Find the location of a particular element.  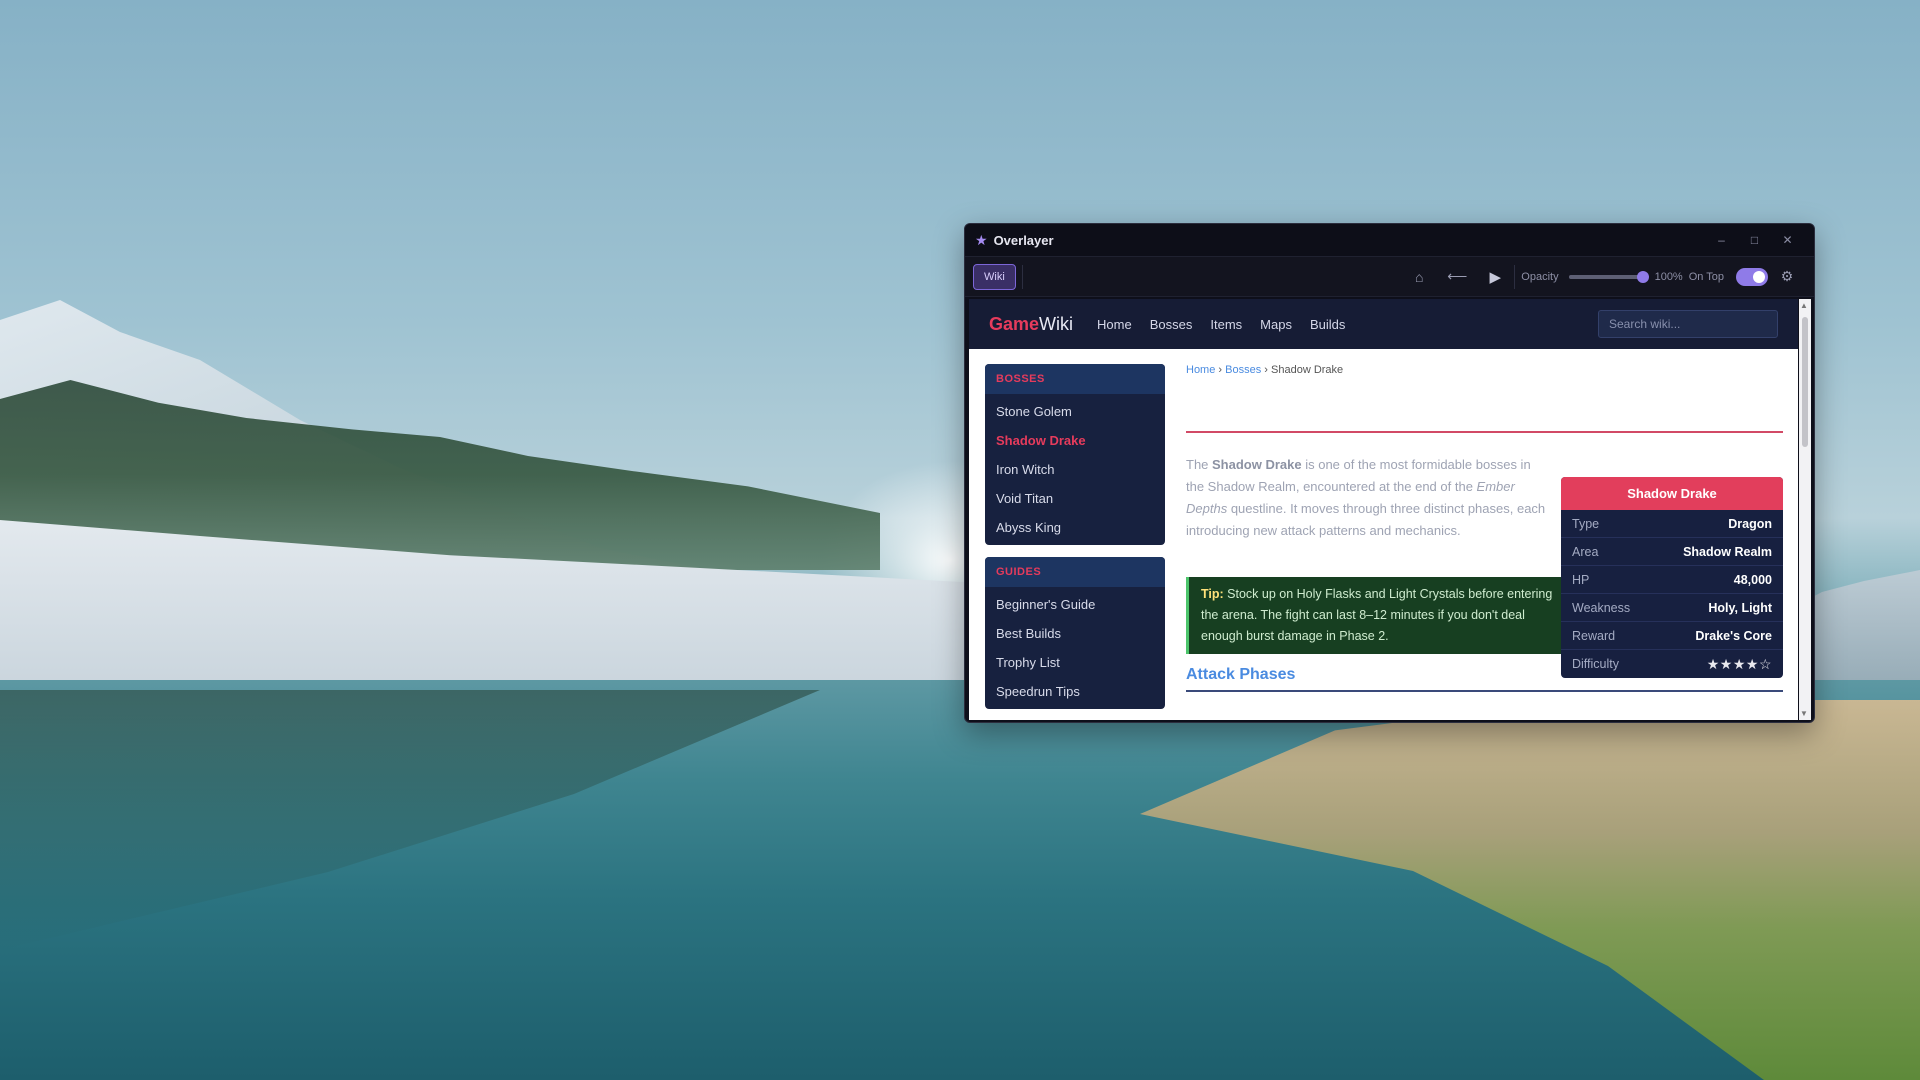

infobox-row: HP 48,000 is located at coordinates (1672, 580).